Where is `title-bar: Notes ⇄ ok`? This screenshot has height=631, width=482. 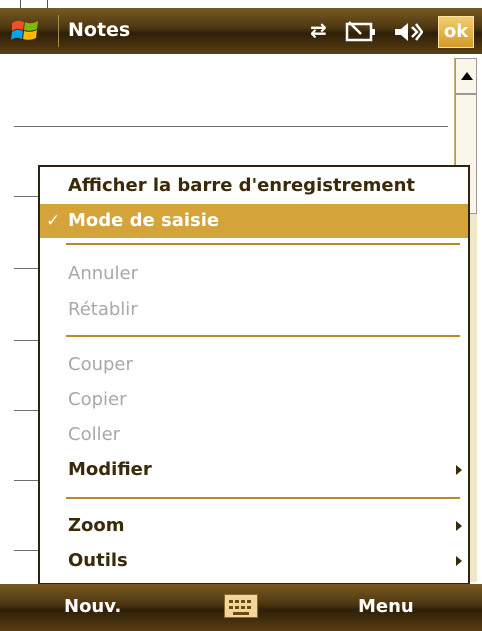 title-bar: Notes ⇄ ok is located at coordinates (241, 31).